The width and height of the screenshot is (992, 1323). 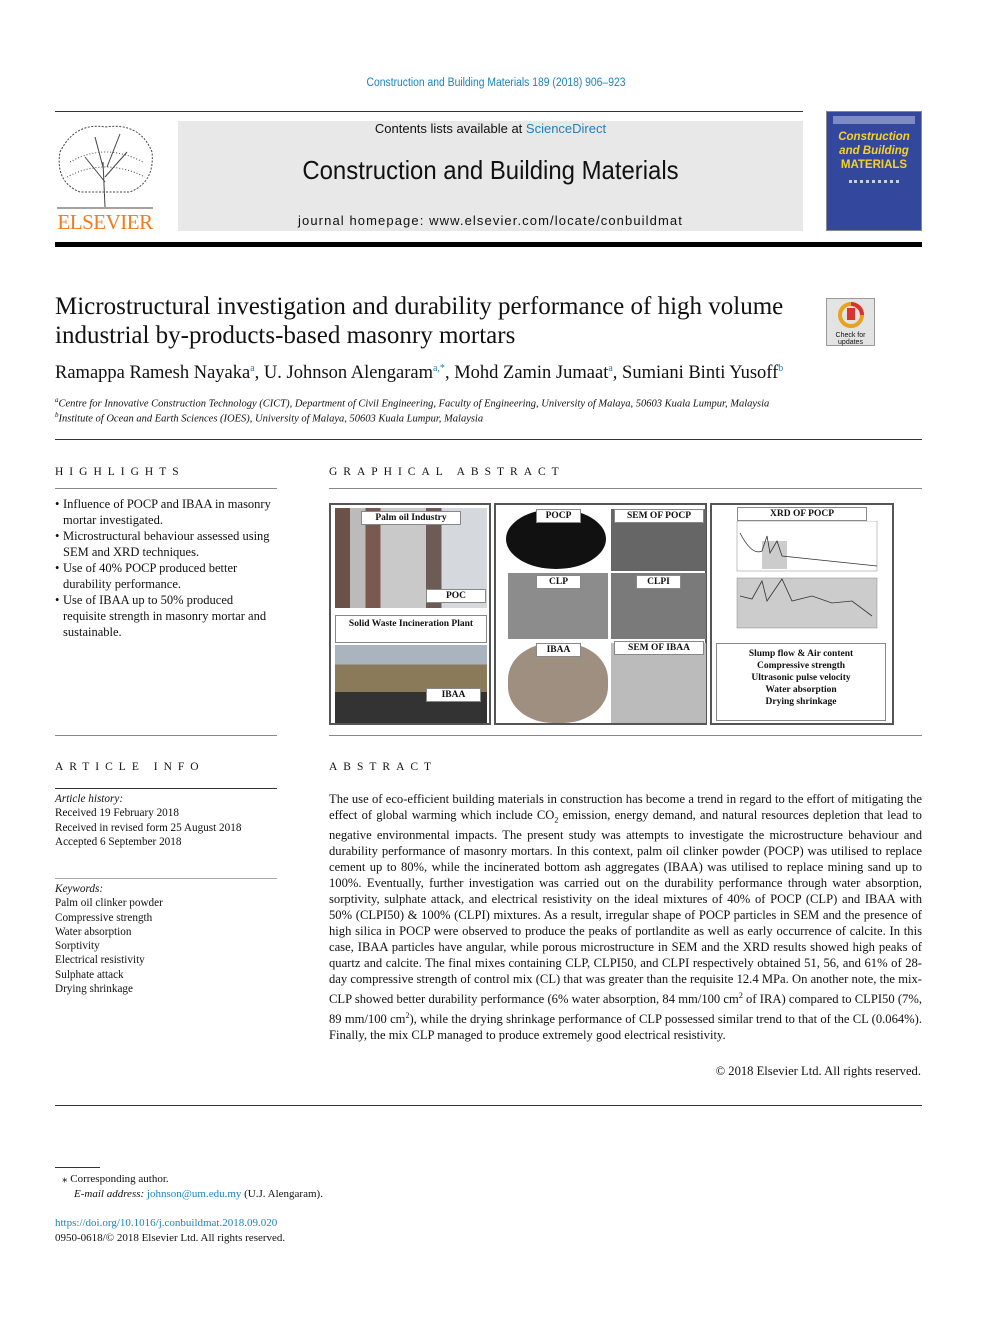 What do you see at coordinates (780, 368) in the screenshot?
I see `author-sup: b` at bounding box center [780, 368].